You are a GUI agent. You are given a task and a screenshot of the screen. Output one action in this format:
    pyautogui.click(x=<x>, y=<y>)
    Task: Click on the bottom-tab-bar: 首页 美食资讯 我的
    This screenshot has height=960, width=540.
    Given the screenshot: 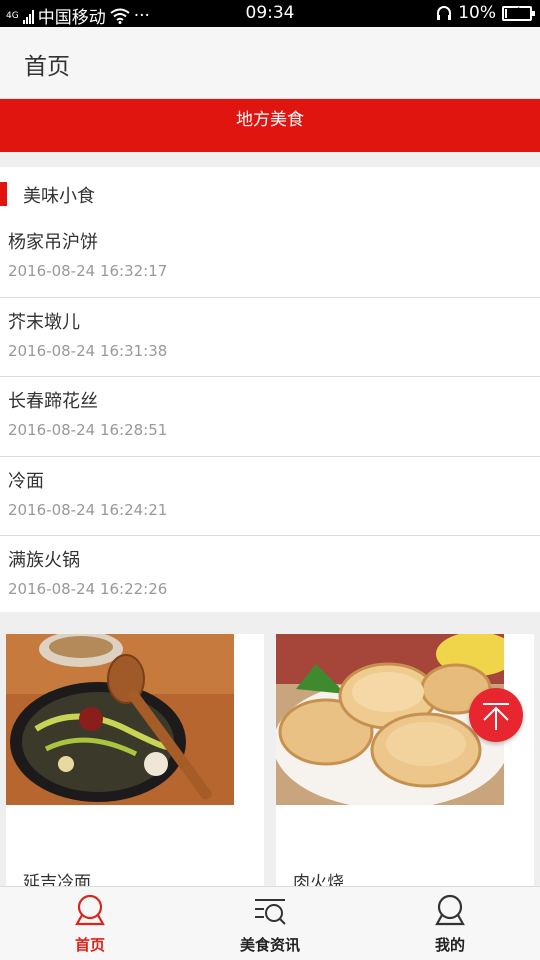 What is the action you would take?
    pyautogui.click(x=270, y=923)
    